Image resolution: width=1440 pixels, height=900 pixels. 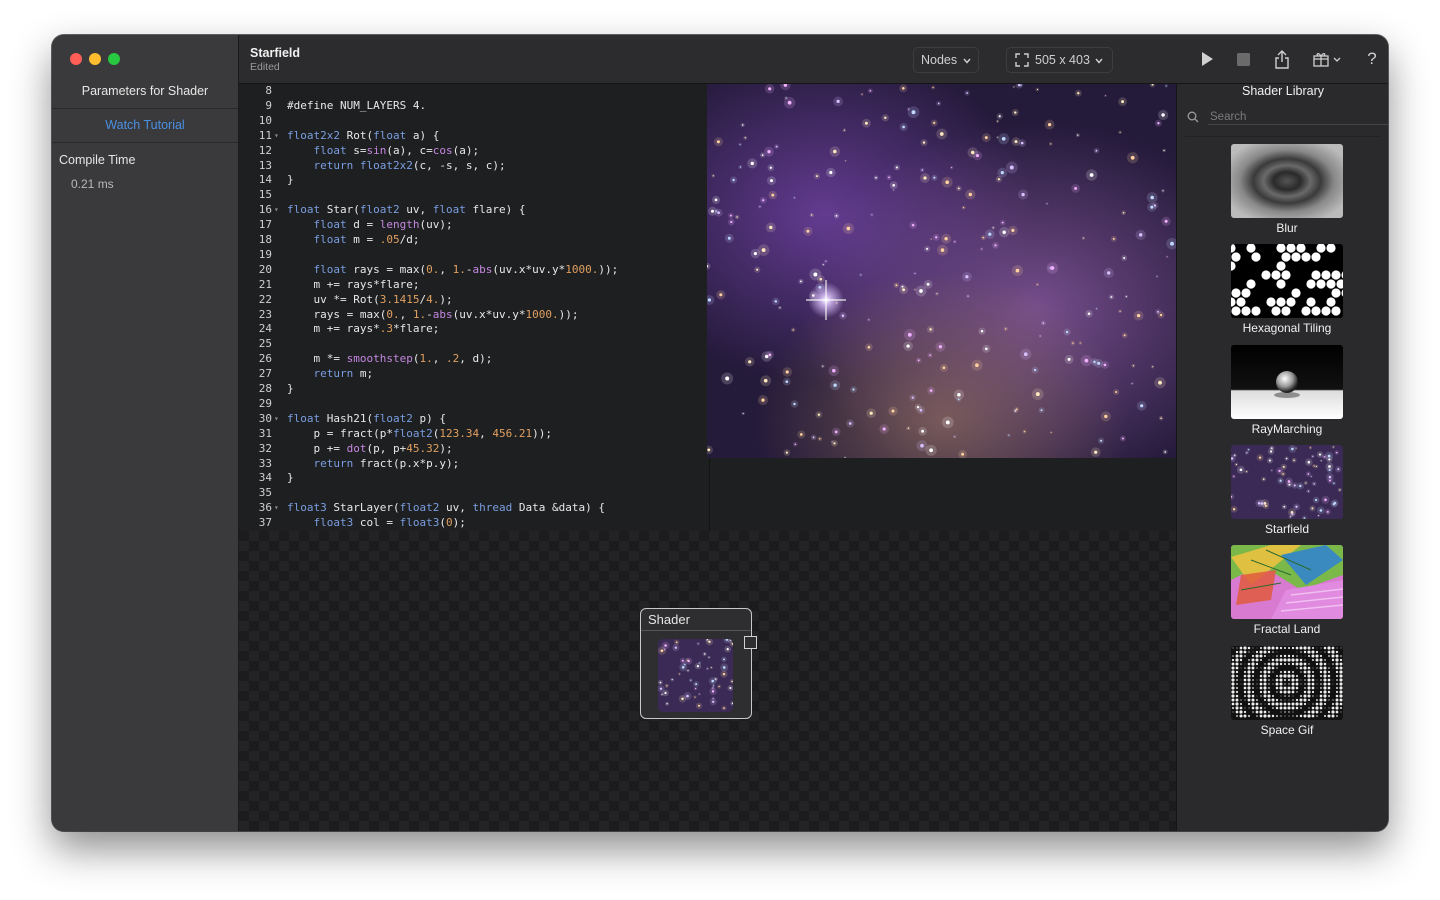 What do you see at coordinates (1282, 59) in the screenshot?
I see `share-icon` at bounding box center [1282, 59].